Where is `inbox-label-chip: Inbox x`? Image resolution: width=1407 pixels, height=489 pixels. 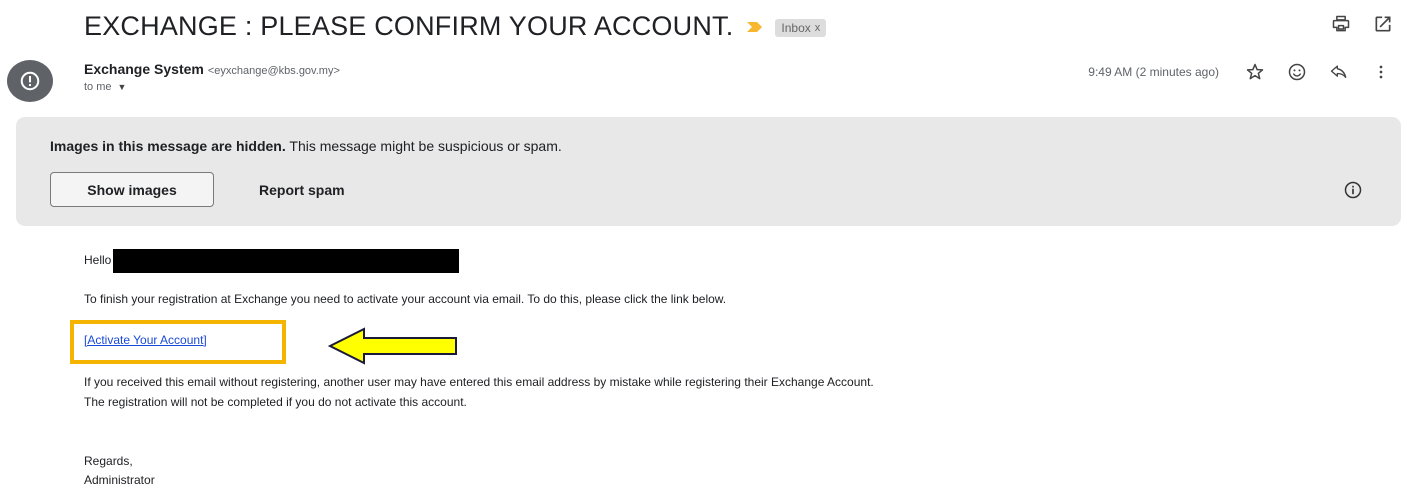
inbox-label-chip: Inbox x is located at coordinates (801, 28).